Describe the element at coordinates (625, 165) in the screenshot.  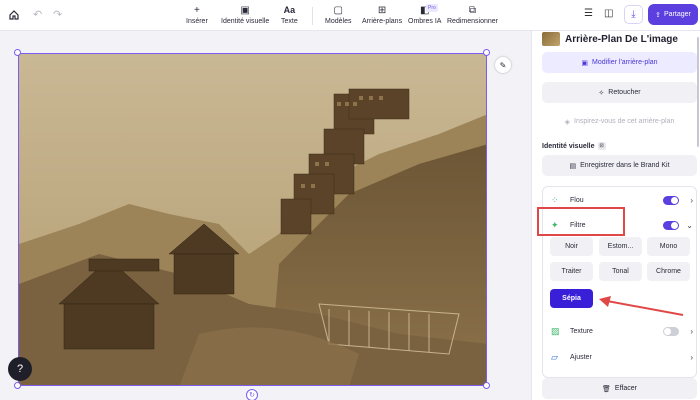
I see `save-brand-kit-label: Enregistrer dans le Brand Kit` at that location.